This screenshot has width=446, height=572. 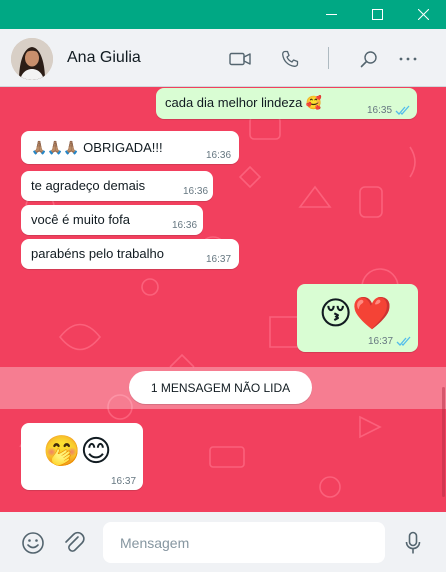 I want to click on minimize-button, so click(x=331, y=14).